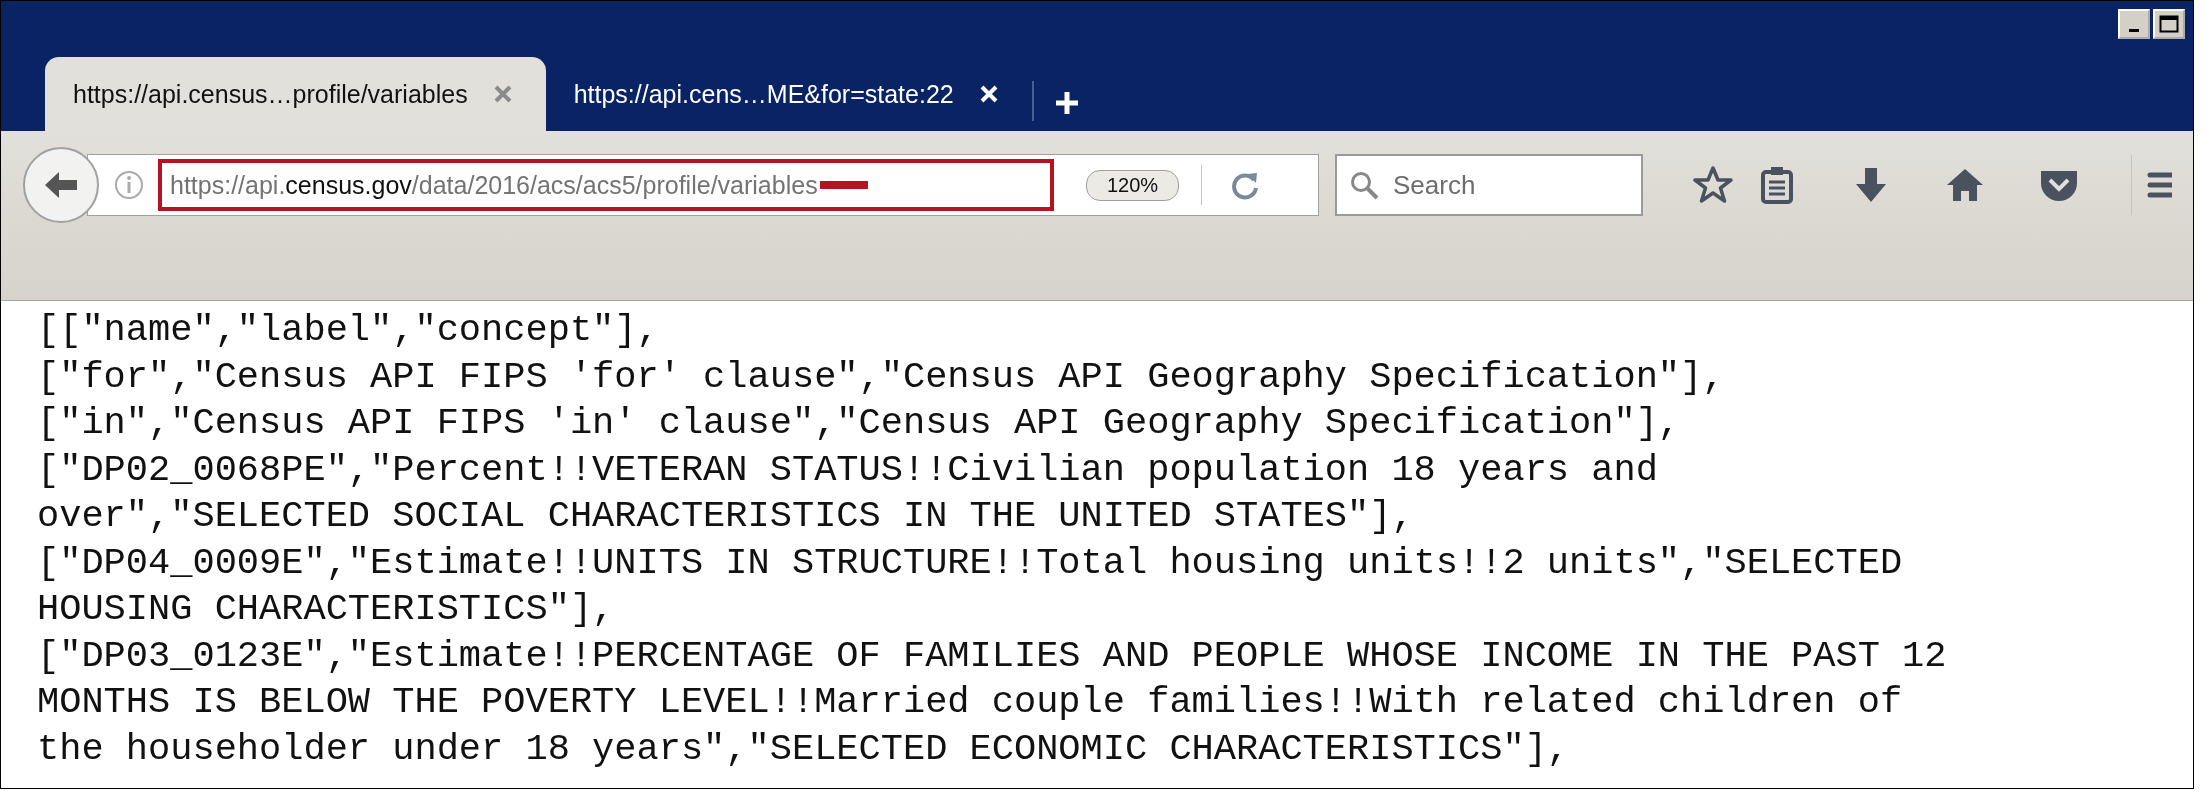  Describe the element at coordinates (992, 656) in the screenshot. I see `json-text-line: ["DP03_0123E","Estimate!!PERCENTAGE OF FAMILIES AND PEOPLE WHOSE INCOME IN THE PAST 12` at that location.